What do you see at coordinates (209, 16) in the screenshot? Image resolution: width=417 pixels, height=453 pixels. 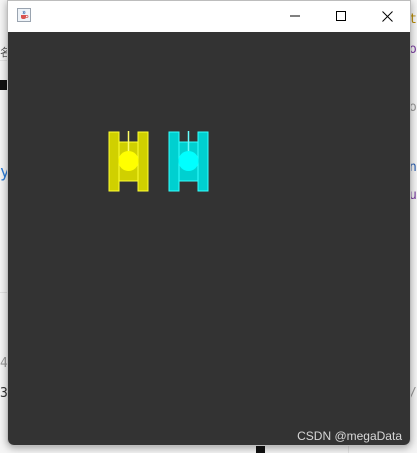 I see `title-bar` at bounding box center [209, 16].